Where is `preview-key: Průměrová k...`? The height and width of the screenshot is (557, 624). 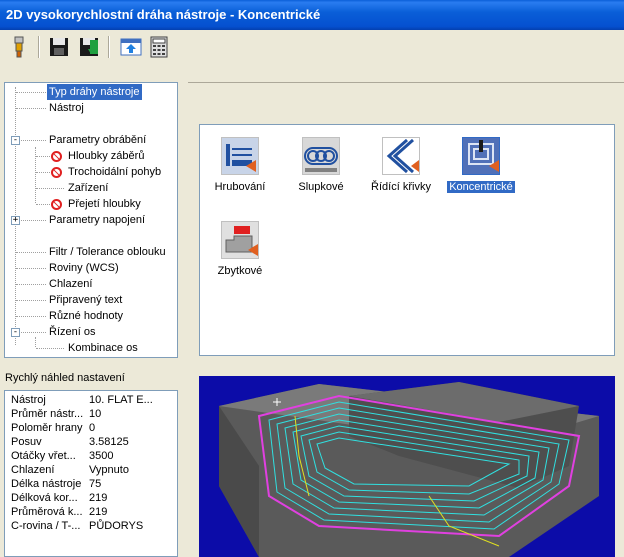 preview-key: Průměrová k... is located at coordinates (47, 512).